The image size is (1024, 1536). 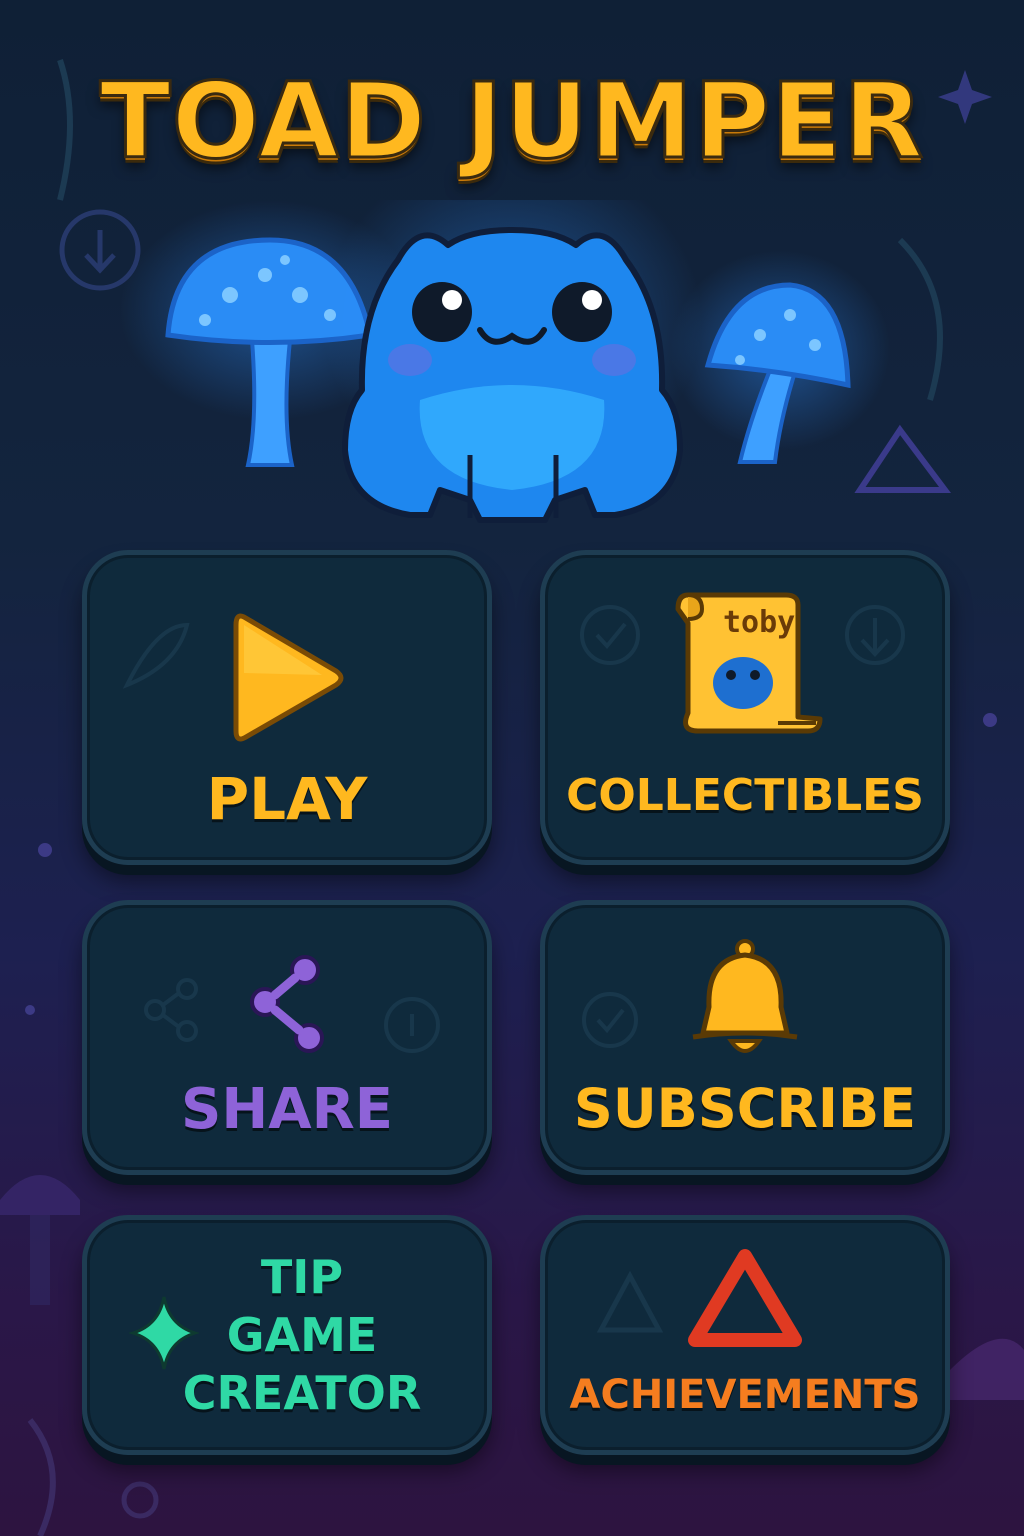 What do you see at coordinates (759, 622) in the screenshot?
I see `collectible-name: toby` at bounding box center [759, 622].